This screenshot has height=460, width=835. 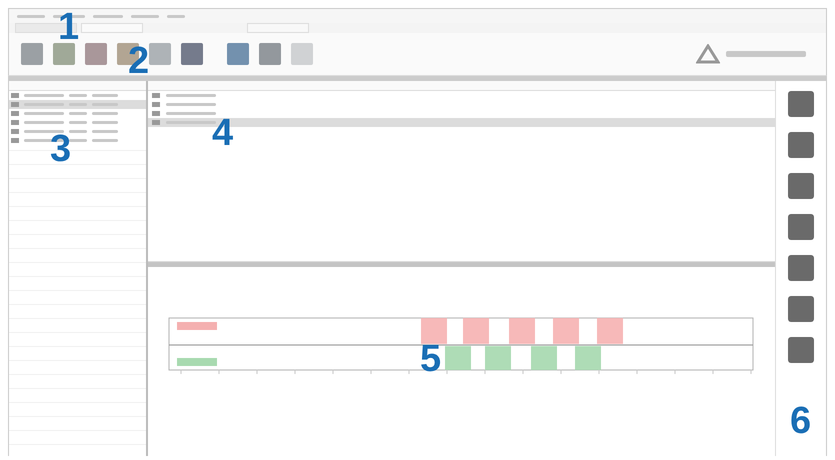 What do you see at coordinates (223, 133) in the screenshot?
I see `callout-number: 4` at bounding box center [223, 133].